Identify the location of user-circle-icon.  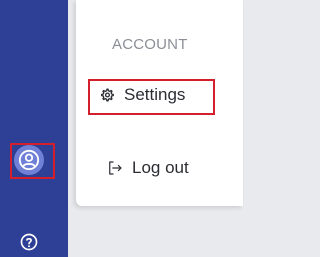
(29, 160).